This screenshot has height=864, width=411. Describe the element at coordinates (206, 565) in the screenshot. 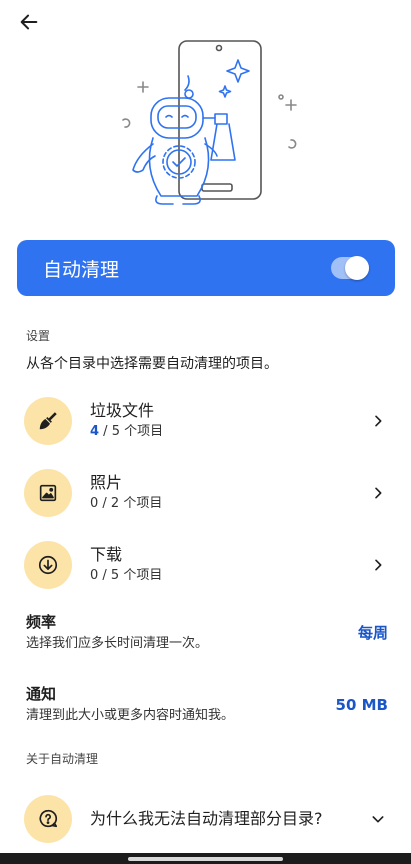

I see `category-downloads: 下载 0 / 5 个项目` at that location.